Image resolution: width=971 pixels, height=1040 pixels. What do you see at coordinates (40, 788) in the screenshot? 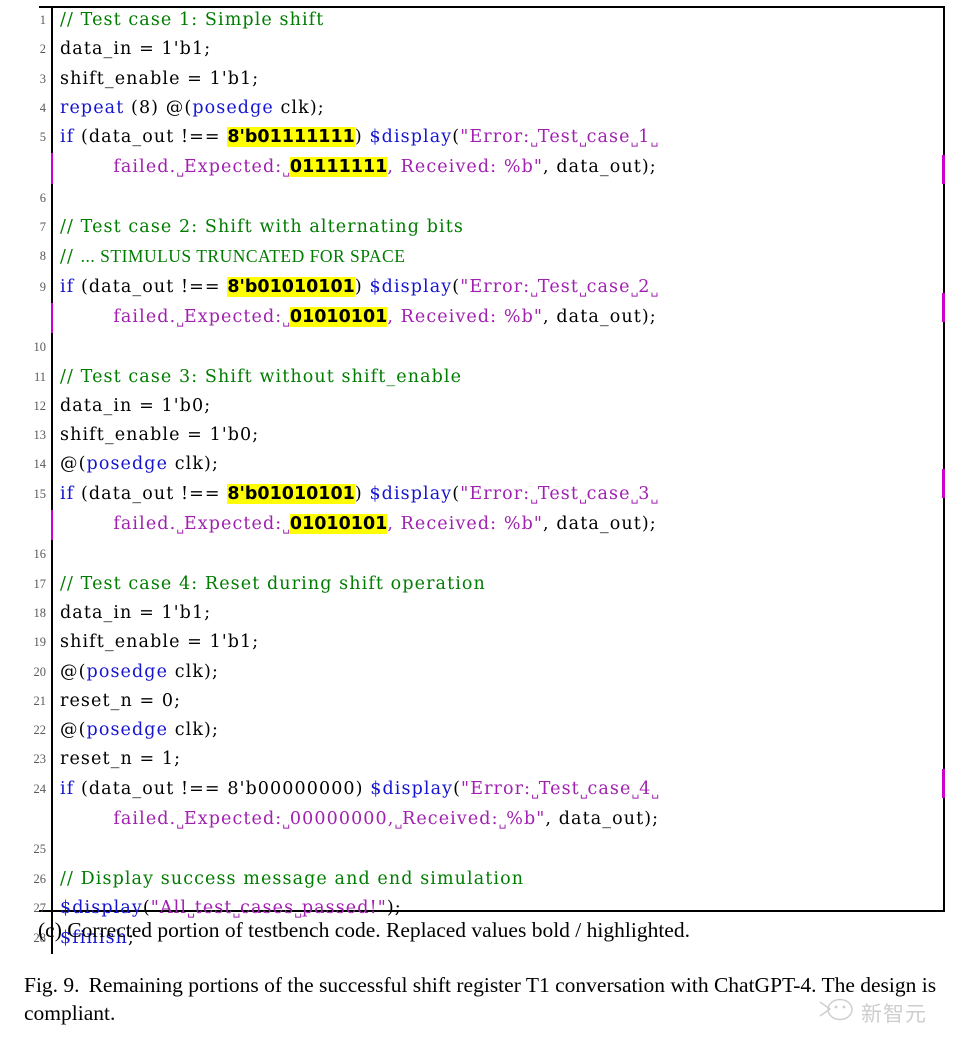
I see `line-number: 24` at bounding box center [40, 788].